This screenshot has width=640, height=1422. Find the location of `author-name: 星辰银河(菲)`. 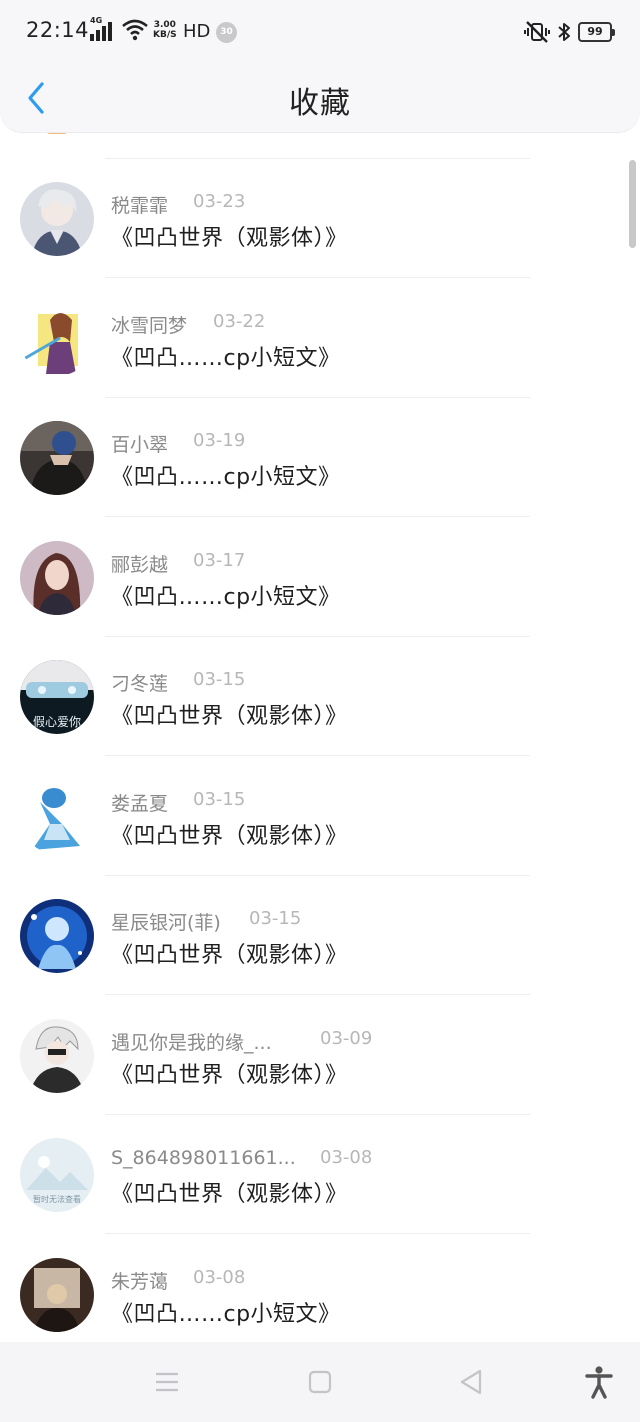

author-name: 星辰银河(菲) is located at coordinates (166, 921).